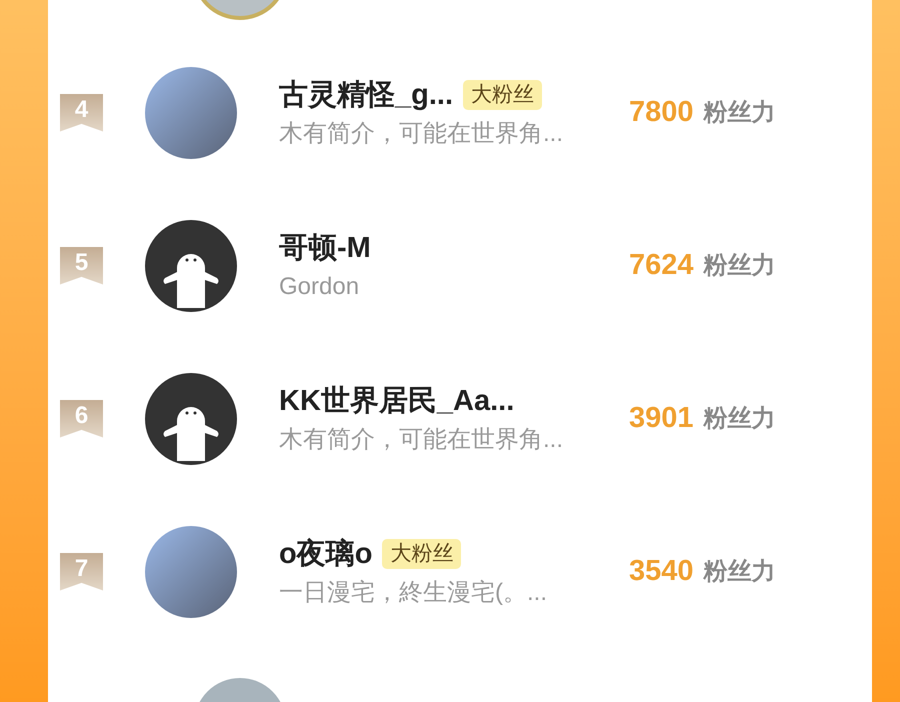 This screenshot has height=702, width=900. Describe the element at coordinates (661, 265) in the screenshot. I see `fan-score: 7624` at that location.